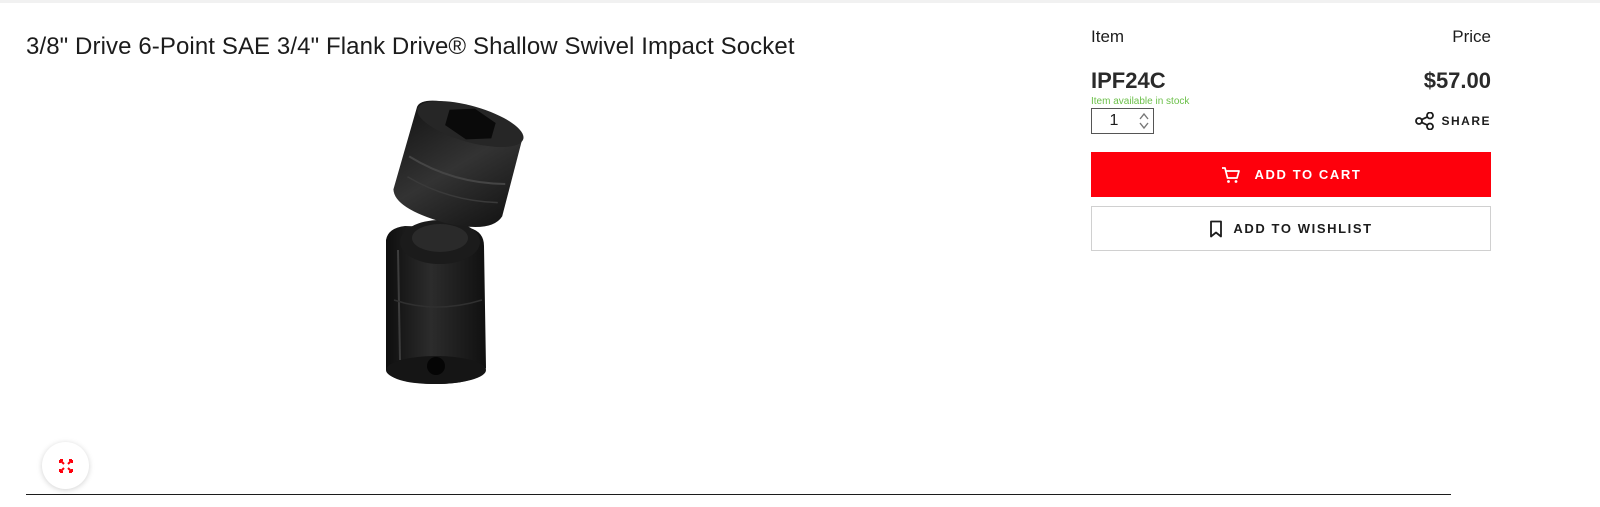 The width and height of the screenshot is (1600, 507). I want to click on add-to-cart-label: ADD TO CART, so click(1308, 174).